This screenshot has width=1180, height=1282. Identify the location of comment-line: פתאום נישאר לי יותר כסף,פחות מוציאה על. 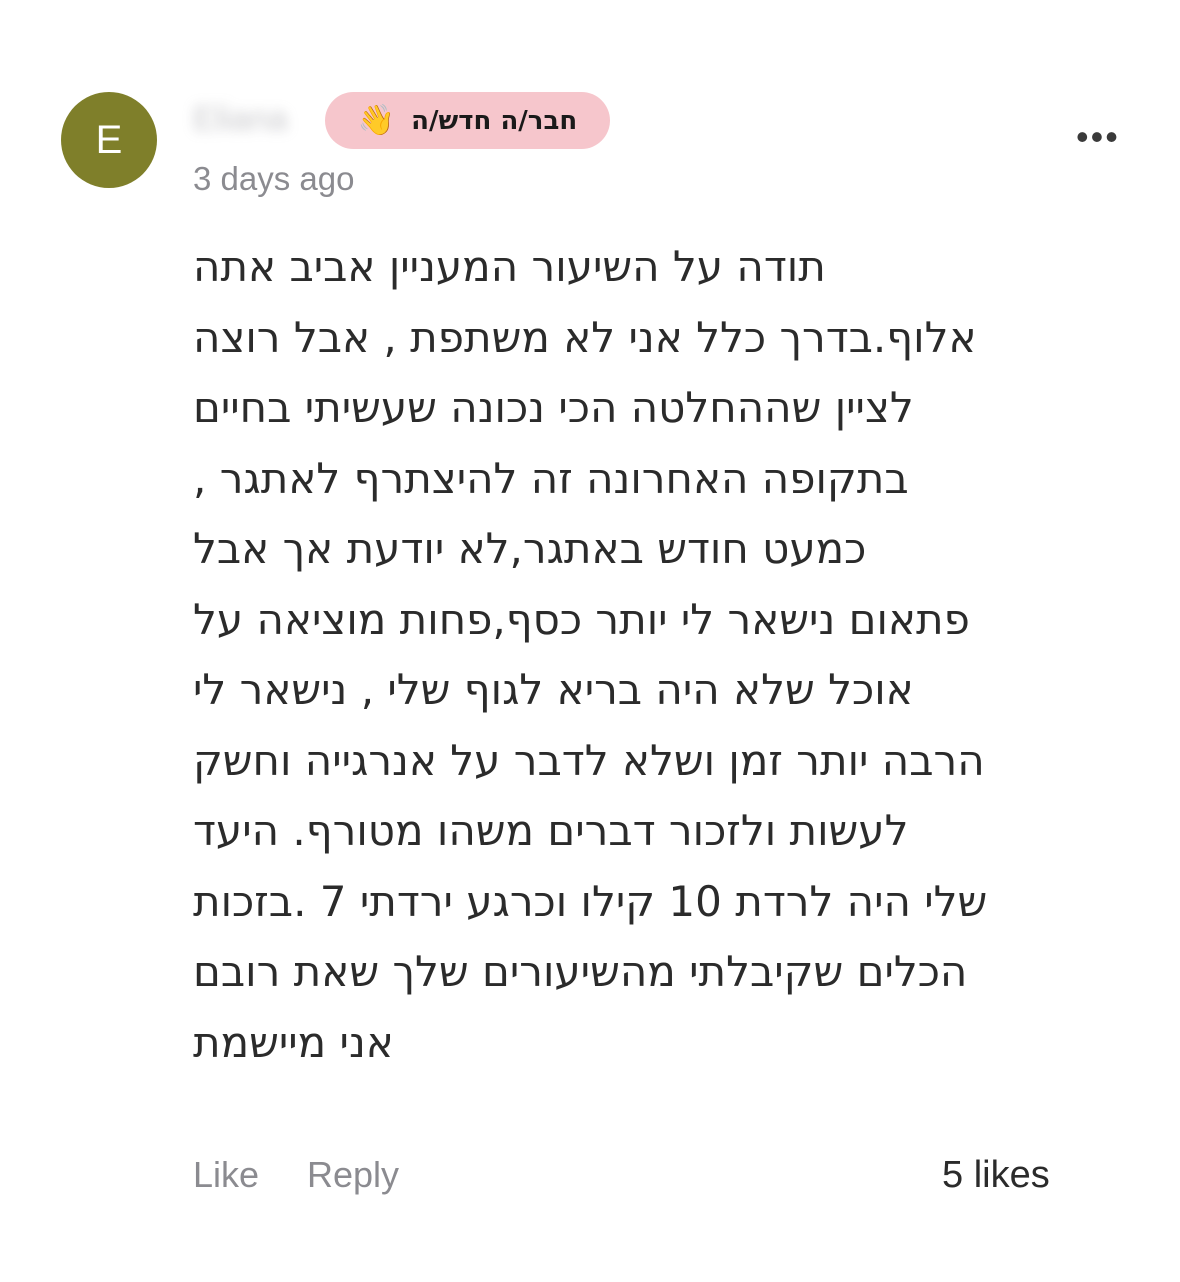
(581, 619).